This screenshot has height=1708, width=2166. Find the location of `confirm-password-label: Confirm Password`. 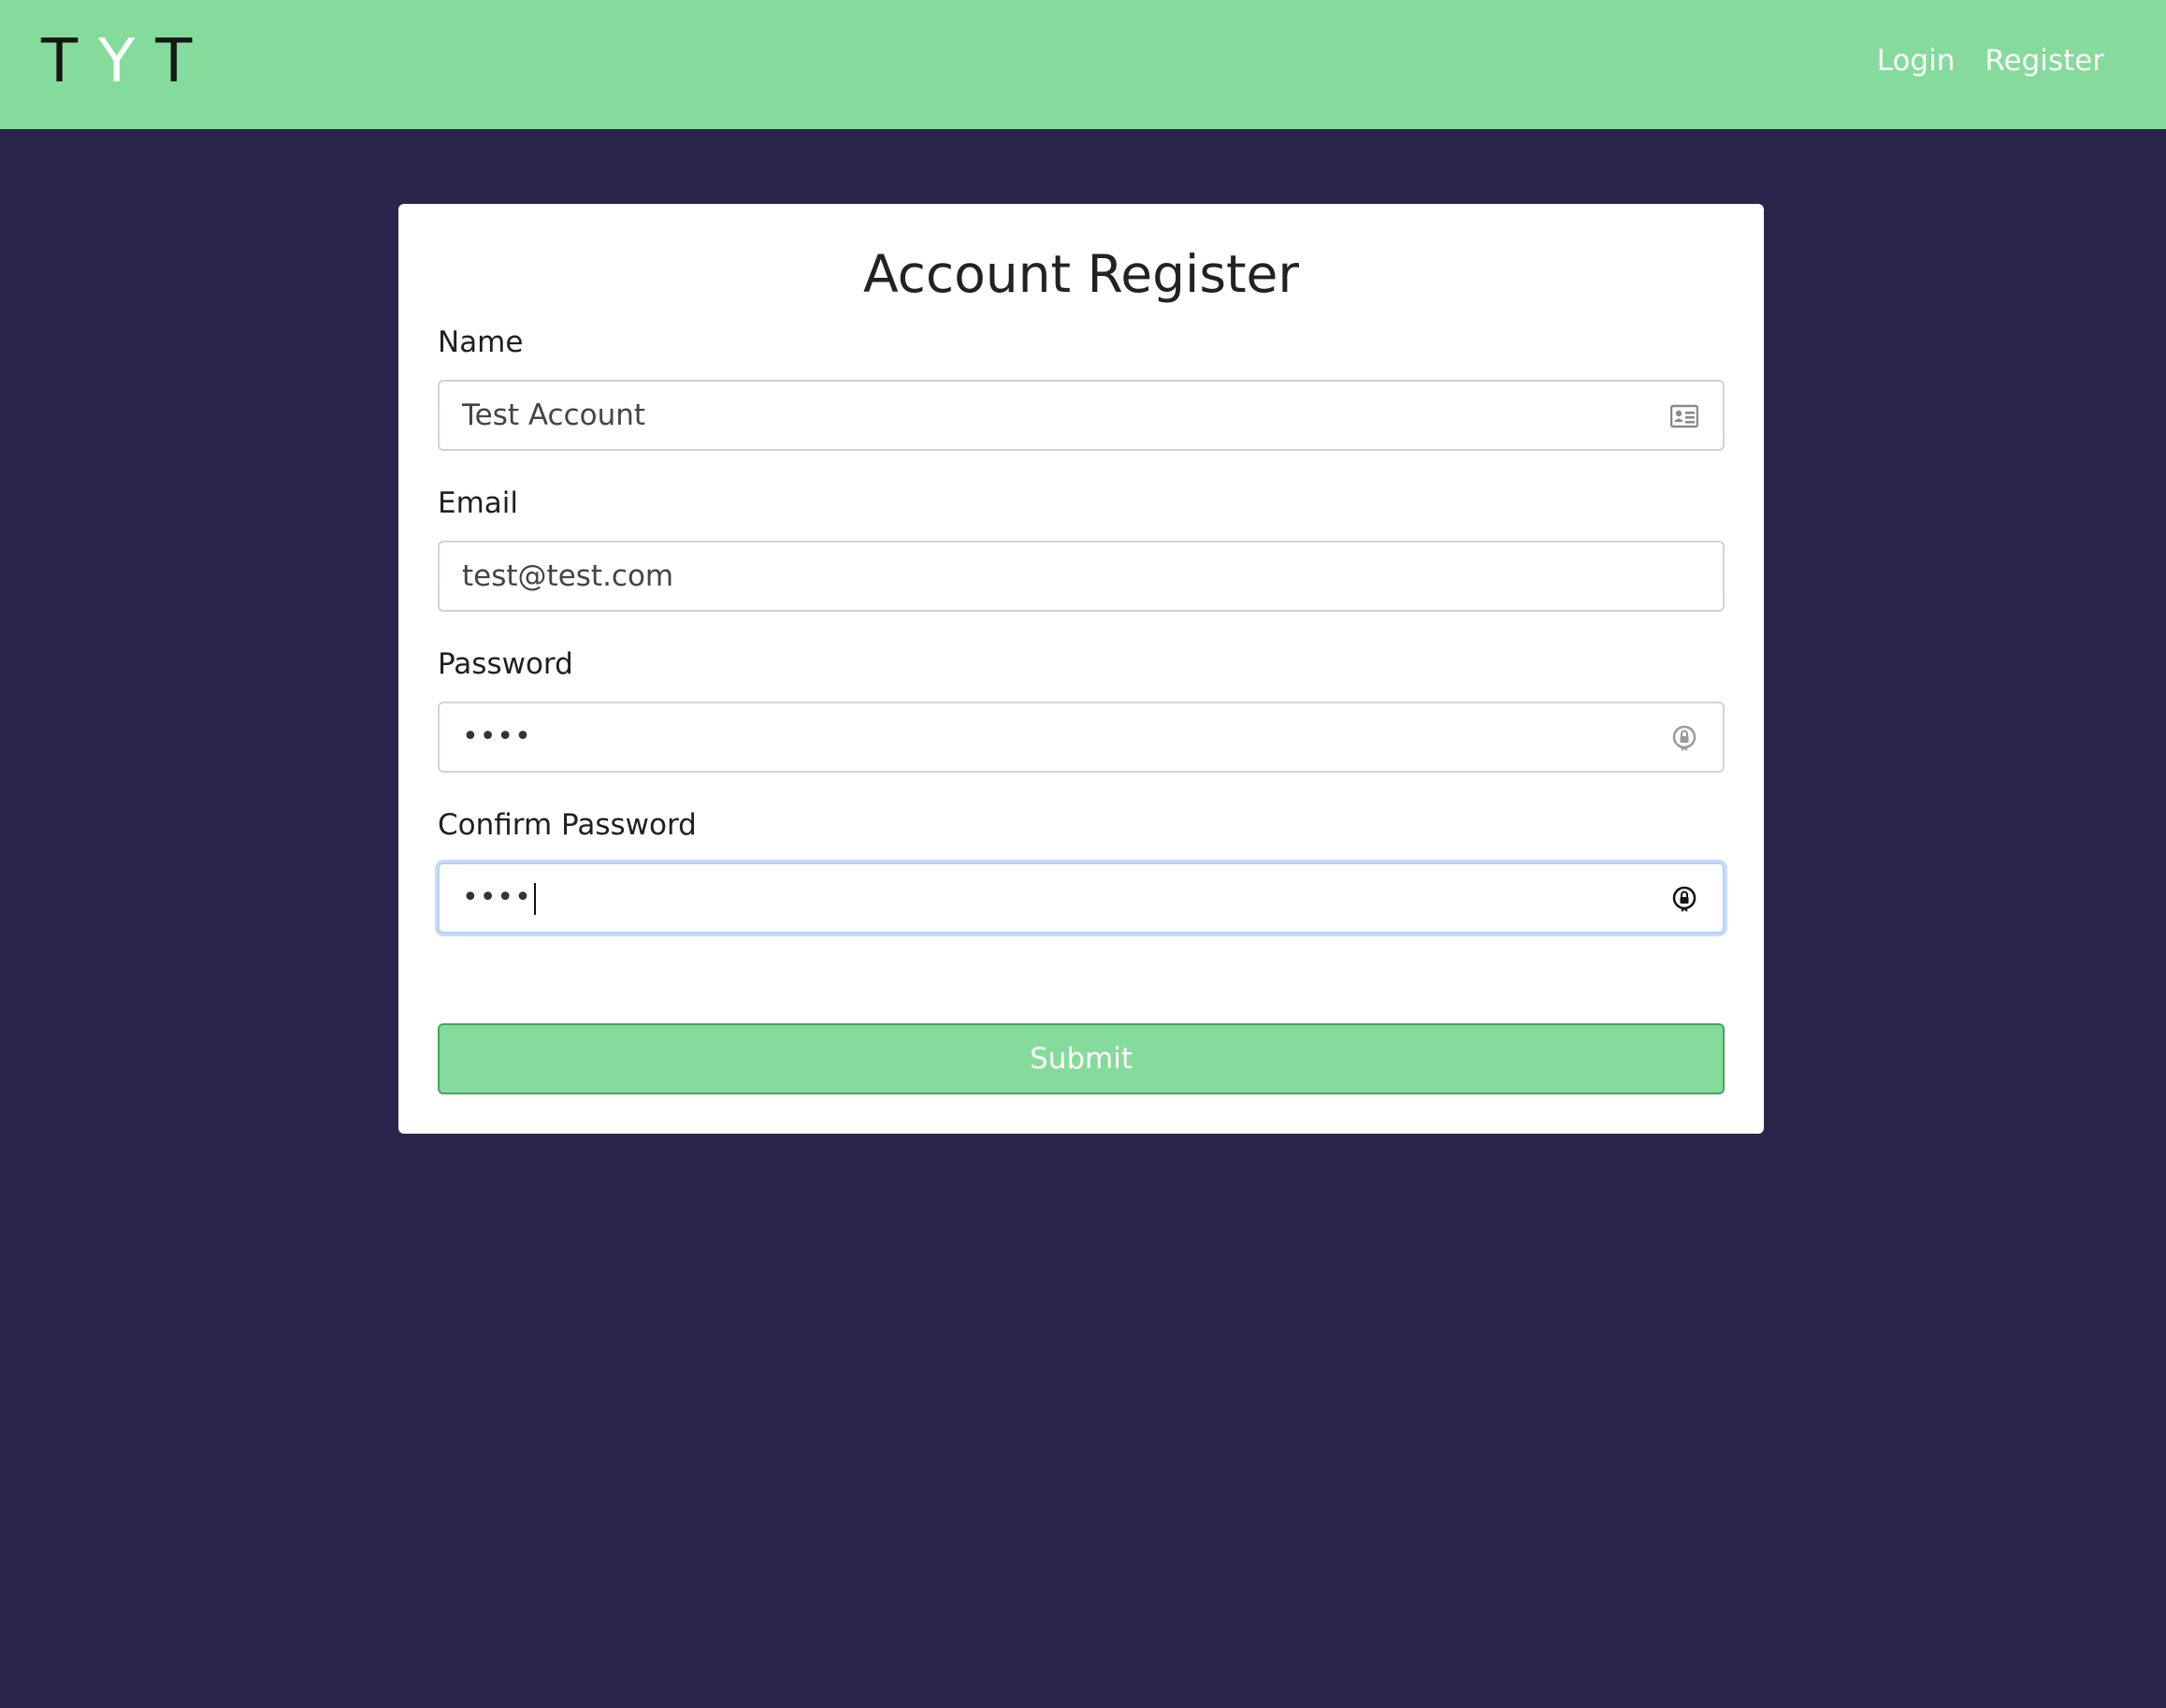

confirm-password-label: Confirm Password is located at coordinates (567, 825).